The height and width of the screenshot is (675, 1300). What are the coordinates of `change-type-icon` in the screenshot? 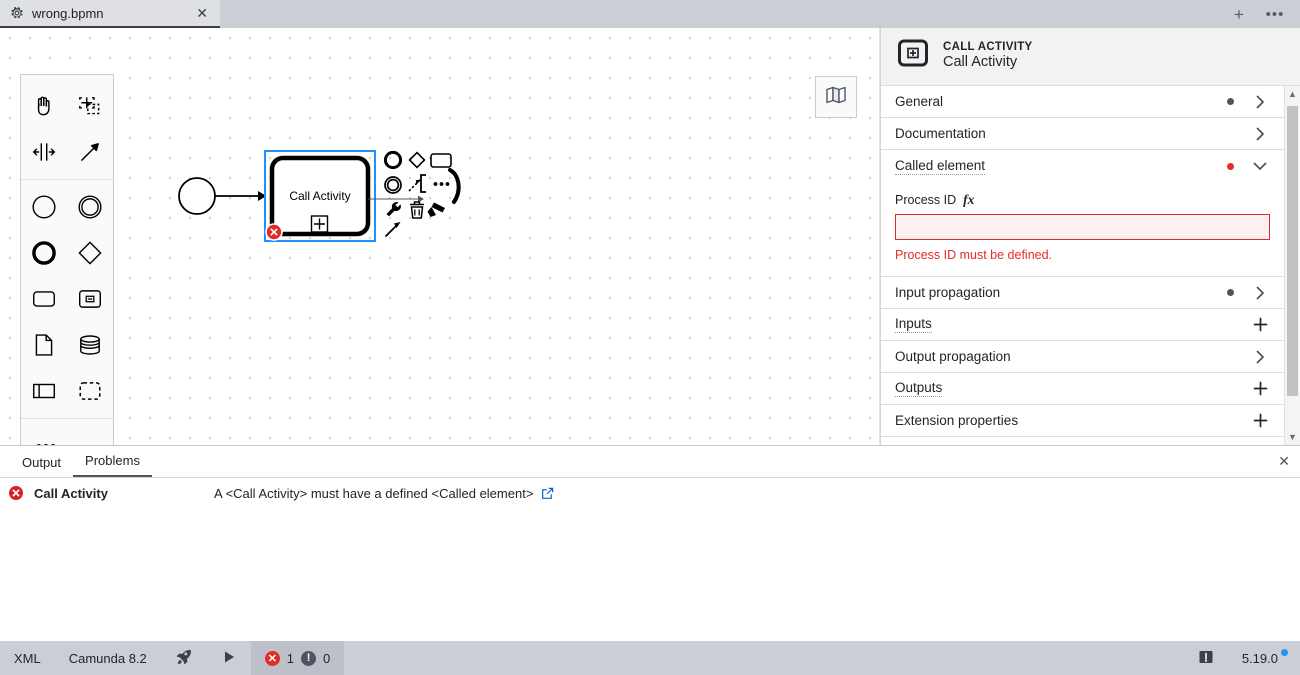 It's located at (441, 184).